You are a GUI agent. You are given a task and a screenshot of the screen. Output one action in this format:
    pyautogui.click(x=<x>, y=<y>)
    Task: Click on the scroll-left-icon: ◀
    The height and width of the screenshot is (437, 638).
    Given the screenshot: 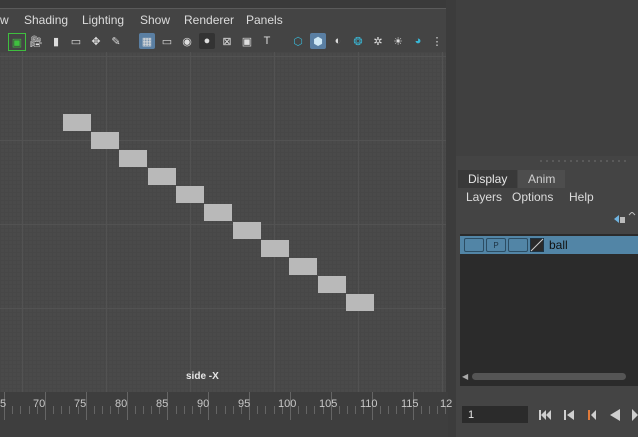 What is the action you would take?
    pyautogui.click(x=465, y=376)
    